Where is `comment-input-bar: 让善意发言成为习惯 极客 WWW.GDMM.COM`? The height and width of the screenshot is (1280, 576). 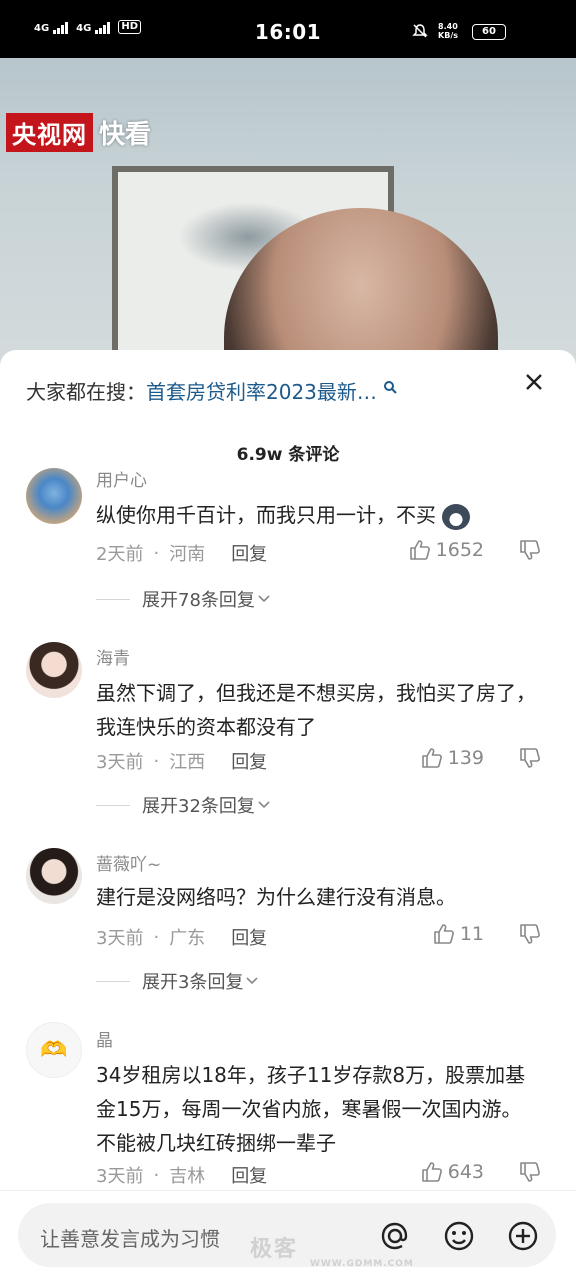
comment-input-bar: 让善意发言成为习惯 极客 WWW.GDMM.COM is located at coordinates (288, 1235).